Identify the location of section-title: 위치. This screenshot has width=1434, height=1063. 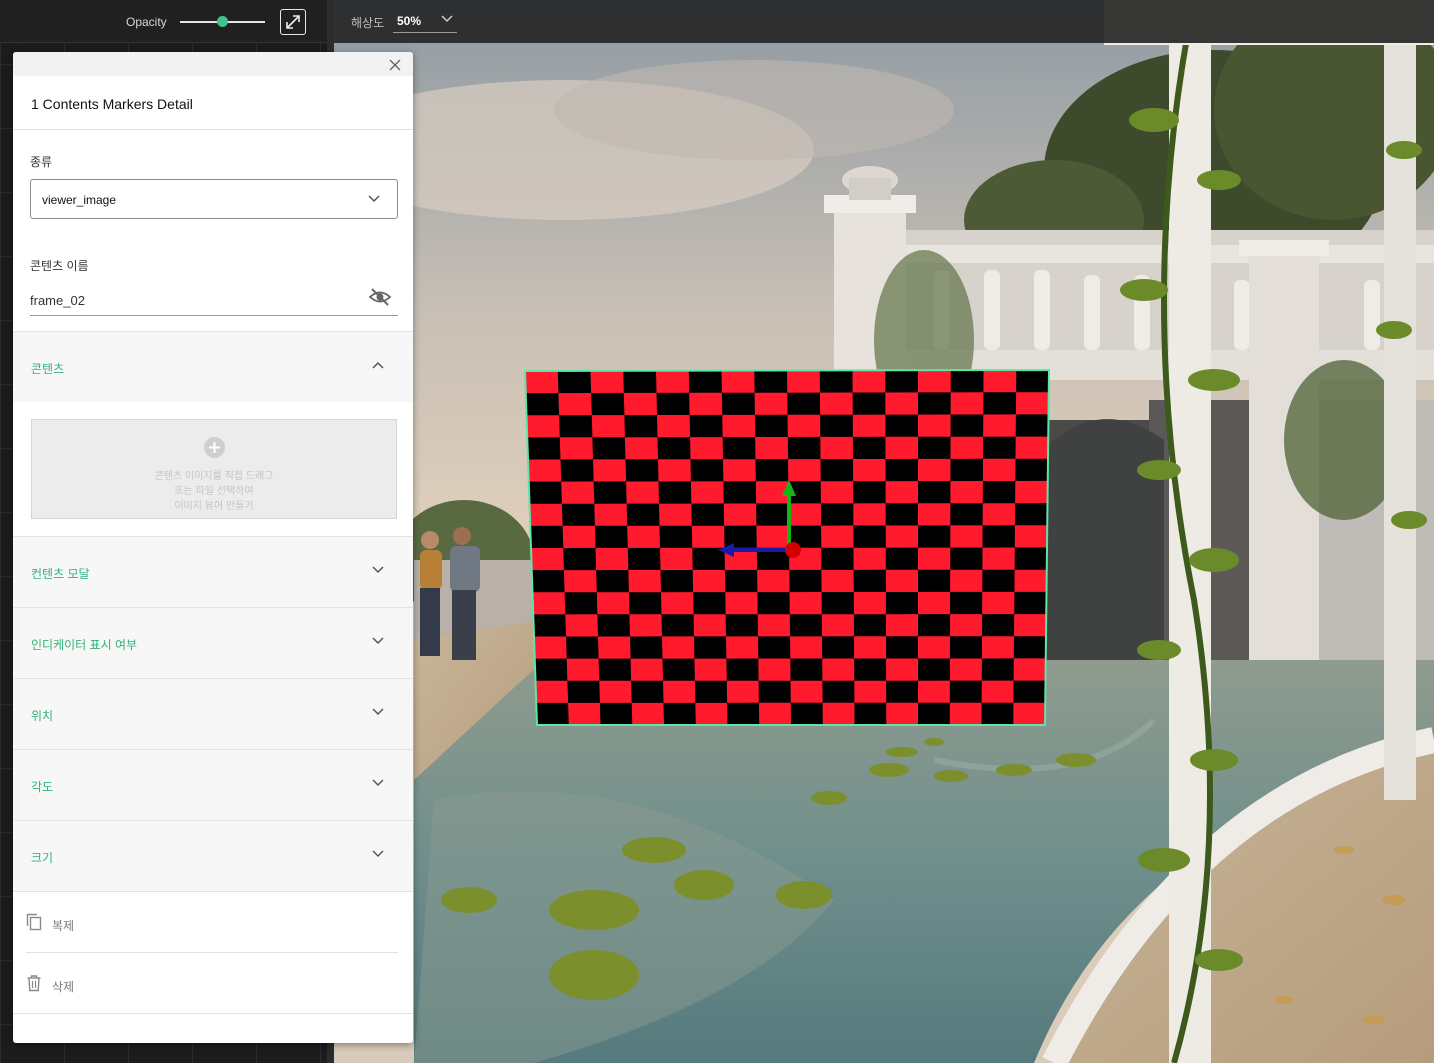
(42, 716).